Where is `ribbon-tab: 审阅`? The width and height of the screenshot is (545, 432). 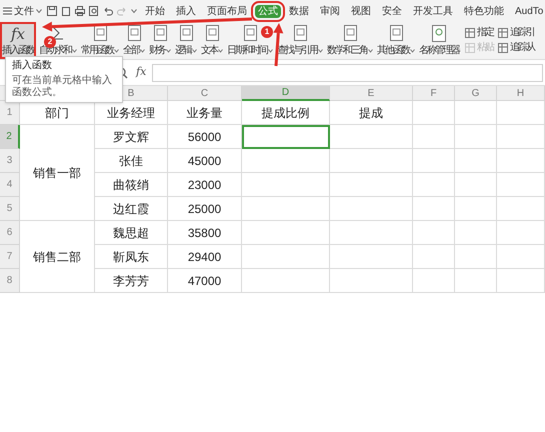 ribbon-tab: 审阅 is located at coordinates (330, 11).